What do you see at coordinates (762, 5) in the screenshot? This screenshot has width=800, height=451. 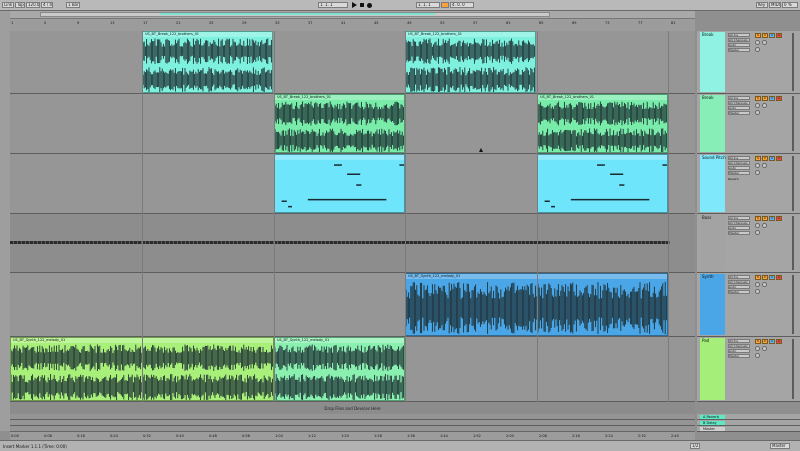 I see `key-map-button: Key` at bounding box center [762, 5].